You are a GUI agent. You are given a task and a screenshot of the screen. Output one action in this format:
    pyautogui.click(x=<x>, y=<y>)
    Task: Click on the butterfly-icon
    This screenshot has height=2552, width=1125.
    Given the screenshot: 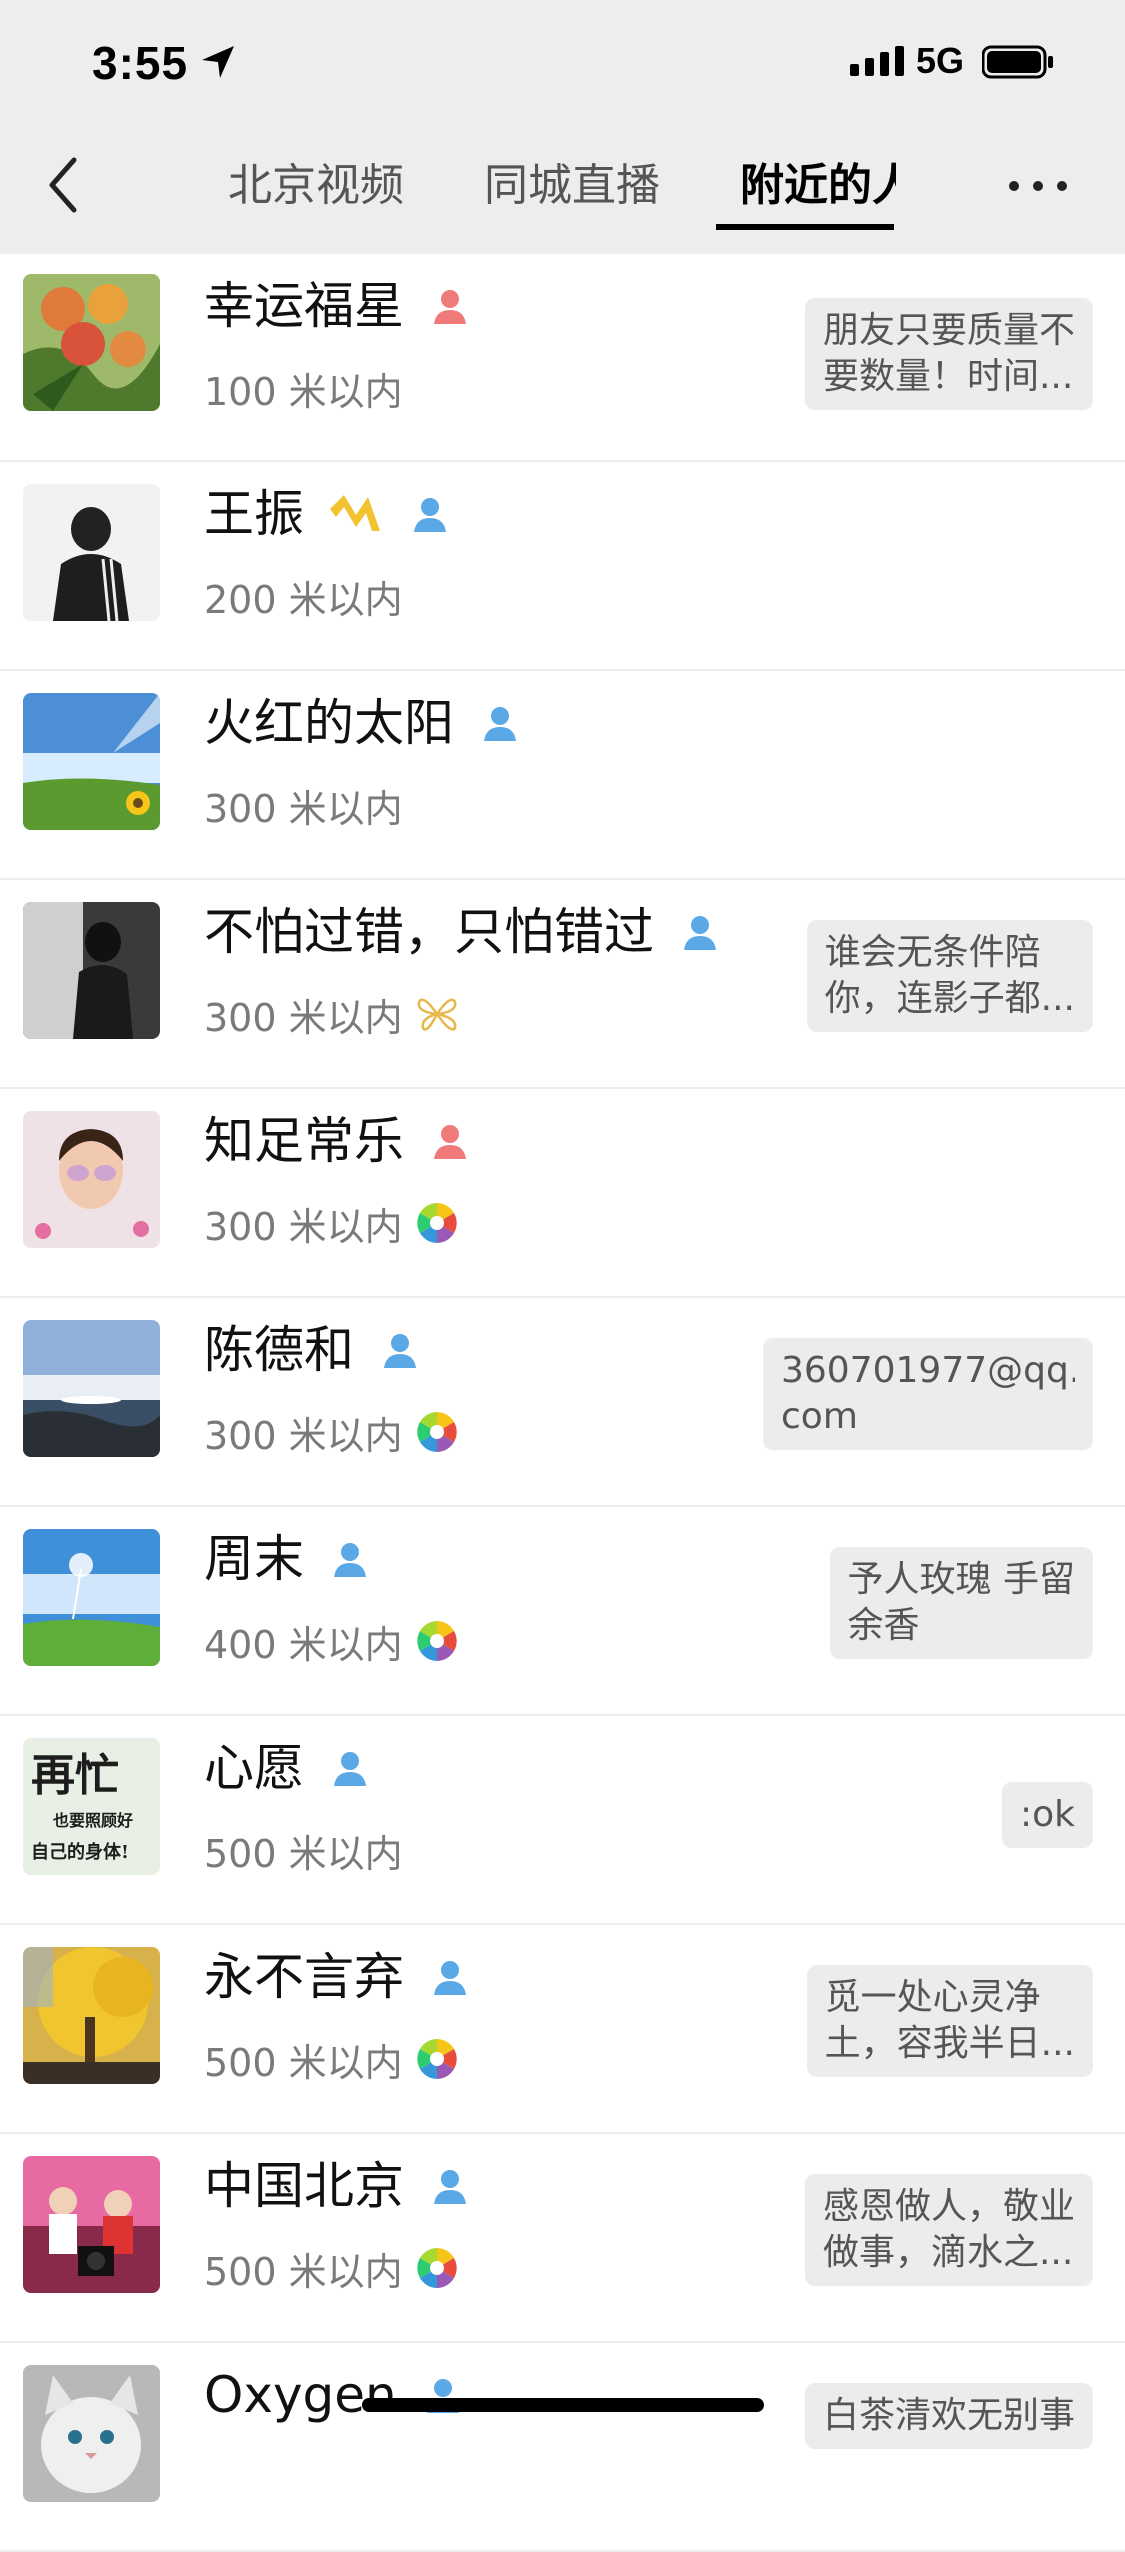 What is the action you would take?
    pyautogui.click(x=437, y=1014)
    